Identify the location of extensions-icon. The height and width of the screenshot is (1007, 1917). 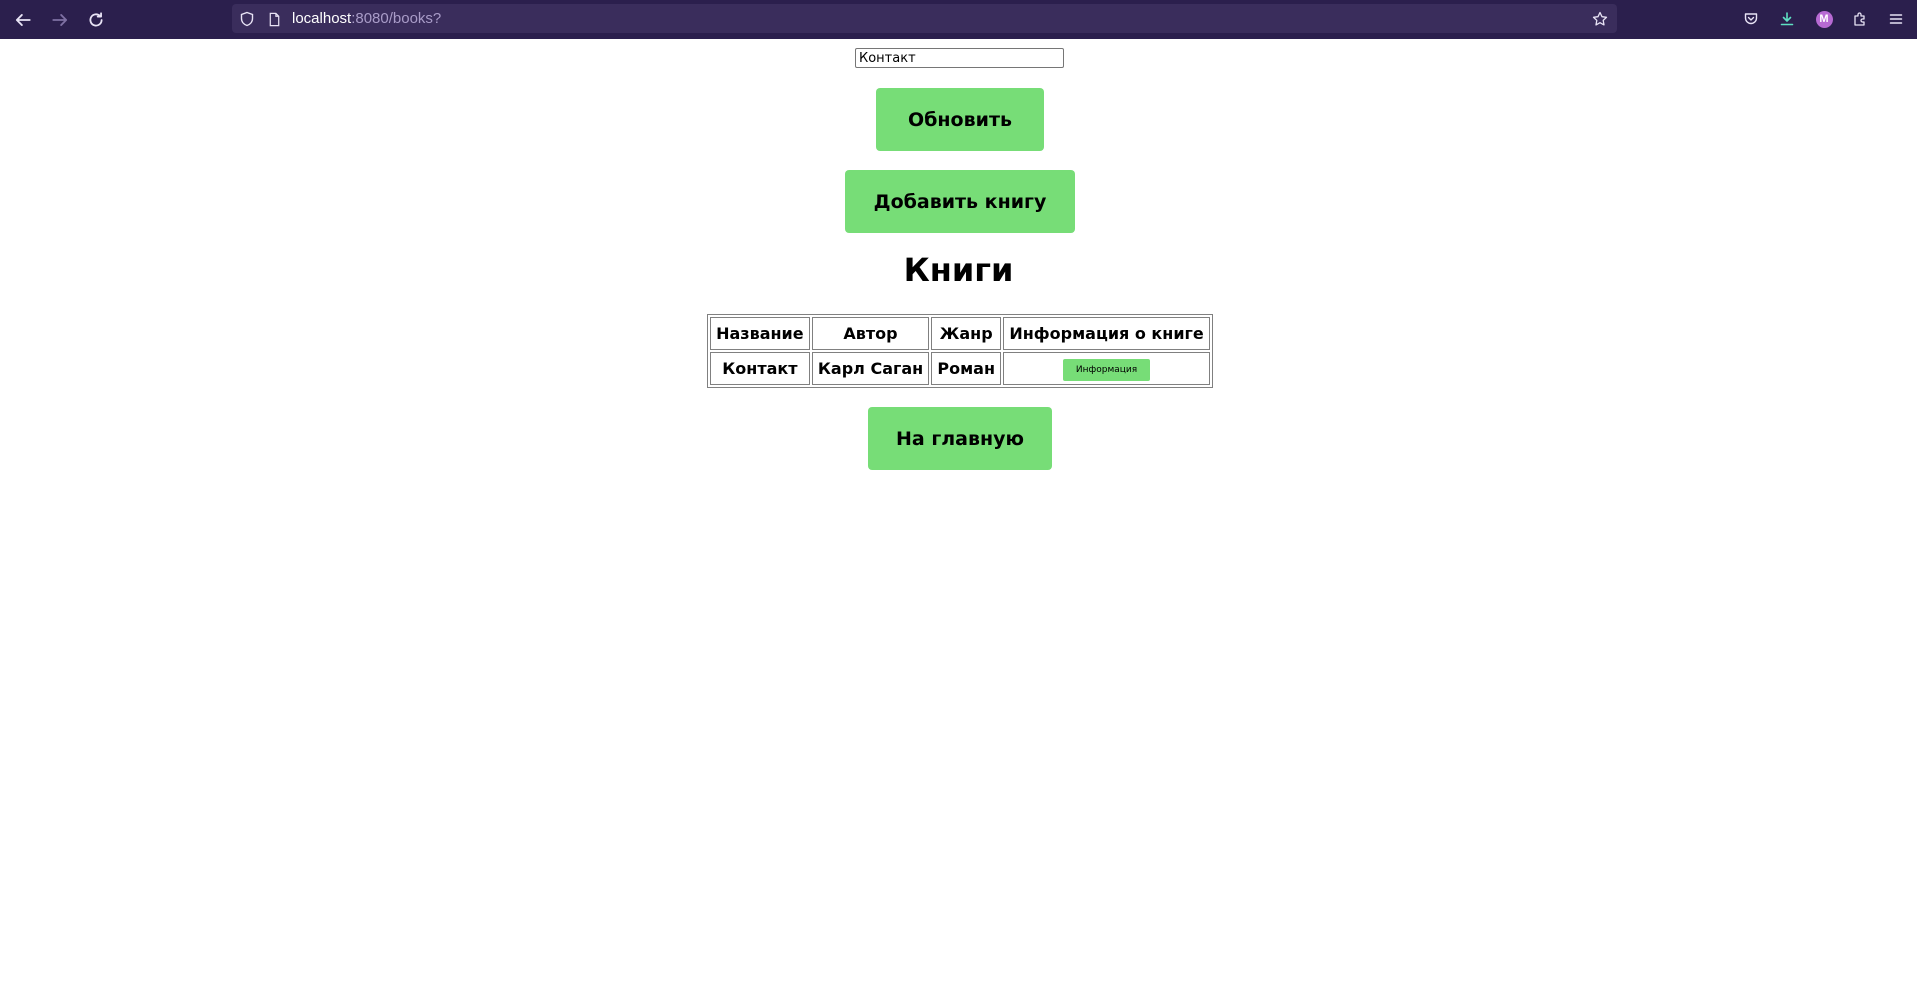
(1860, 19).